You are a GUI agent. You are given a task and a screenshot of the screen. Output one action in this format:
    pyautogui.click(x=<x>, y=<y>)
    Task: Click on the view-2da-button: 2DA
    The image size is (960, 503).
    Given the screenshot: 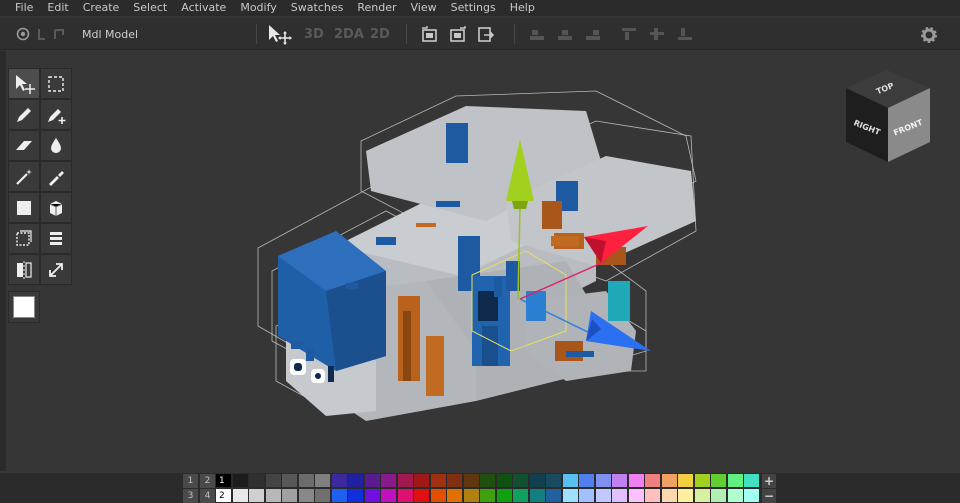 What is the action you would take?
    pyautogui.click(x=349, y=34)
    